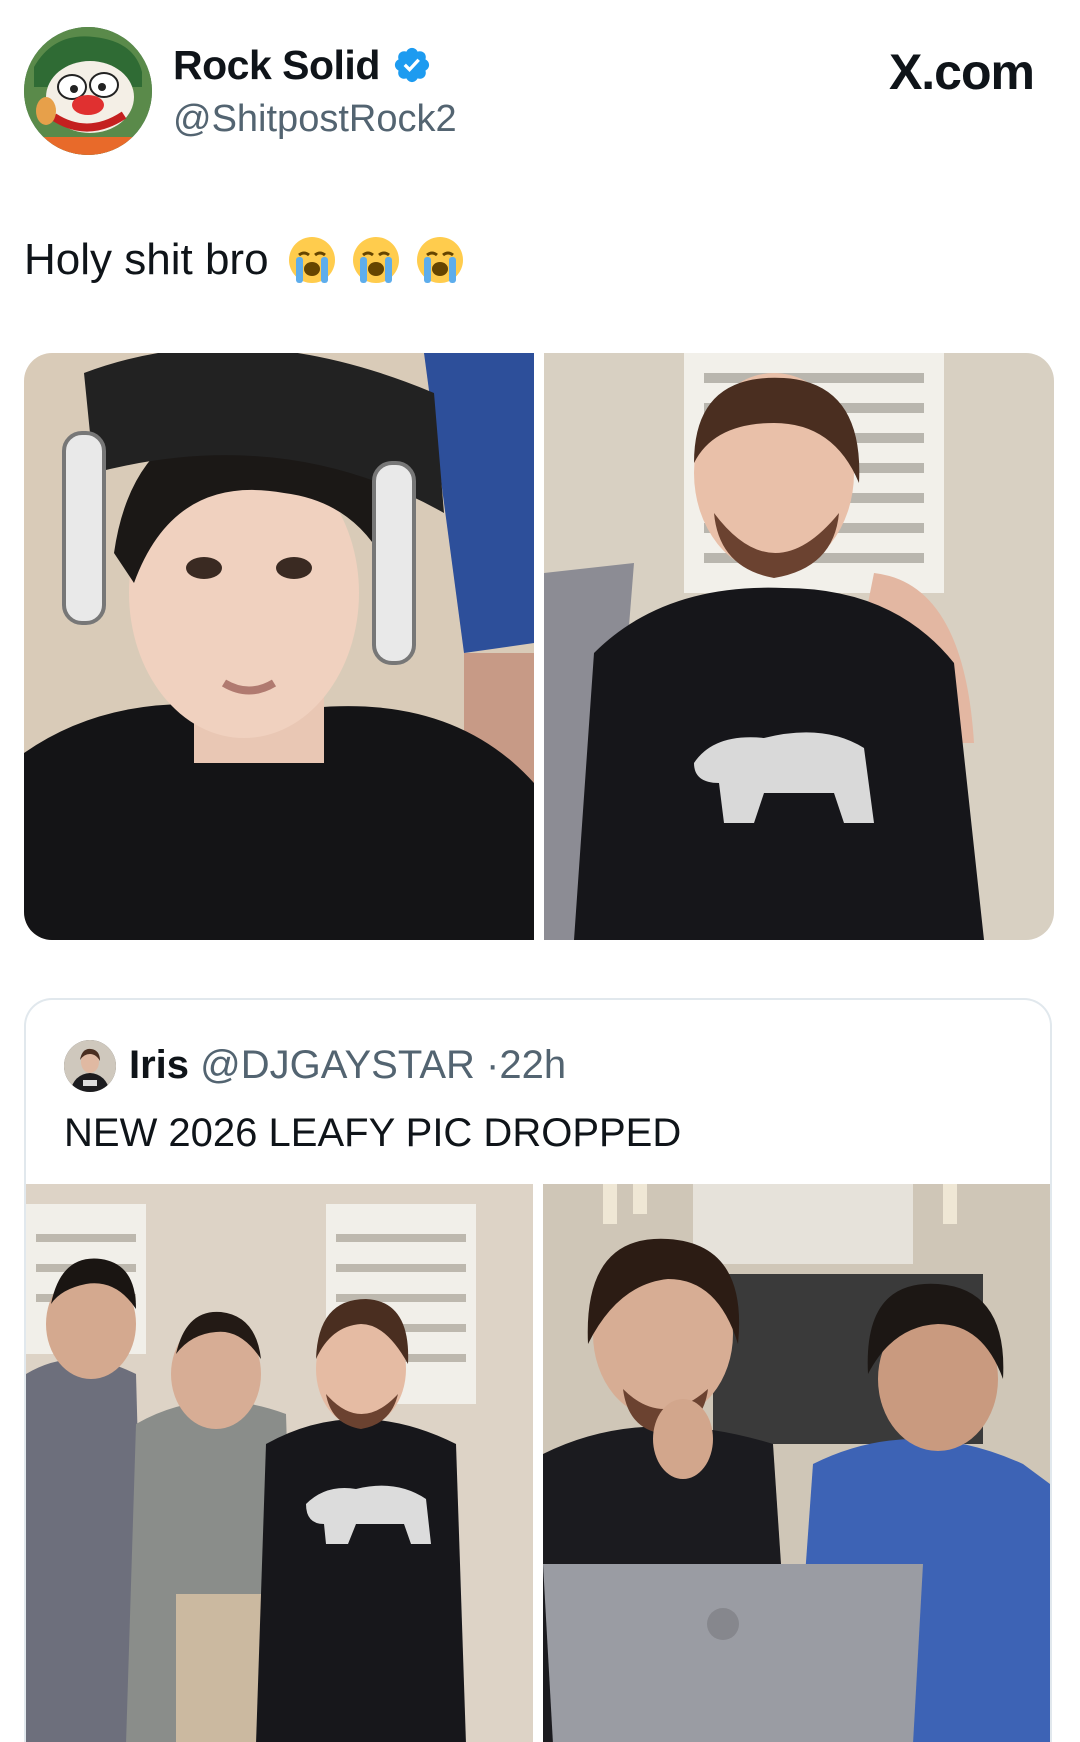 This screenshot has height=1742, width=1080. I want to click on quoted-handle: @DJGAYSTAR, so click(337, 1065).